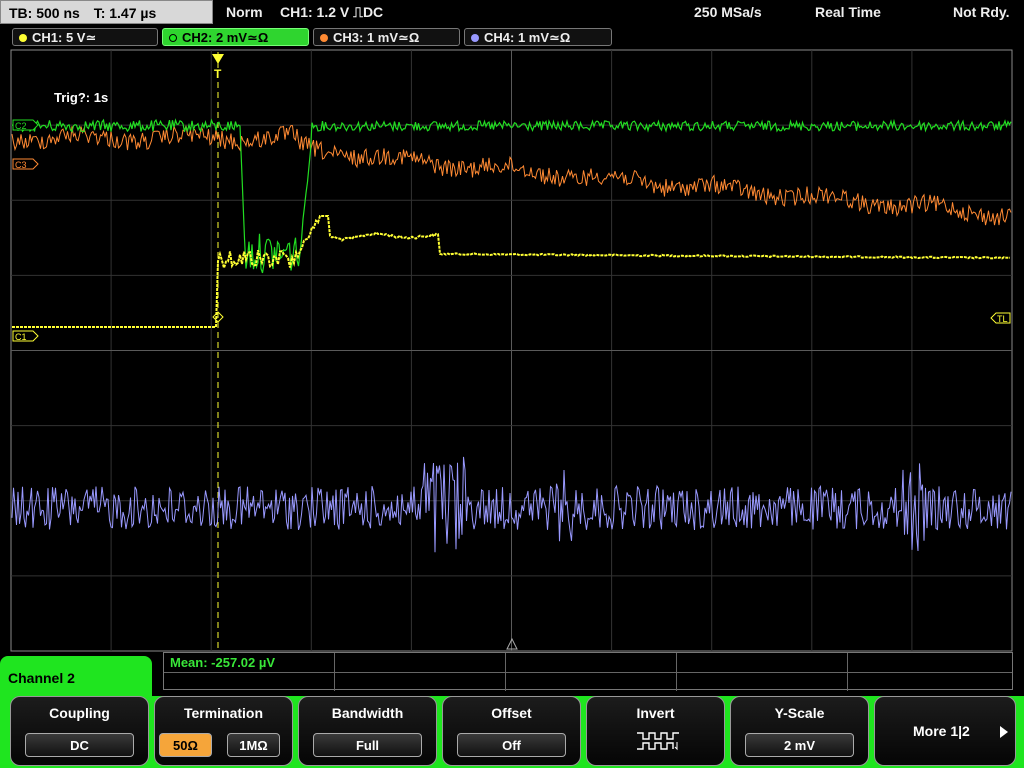  I want to click on measurement-panel: Mean: -257.02 µV, so click(588, 671).